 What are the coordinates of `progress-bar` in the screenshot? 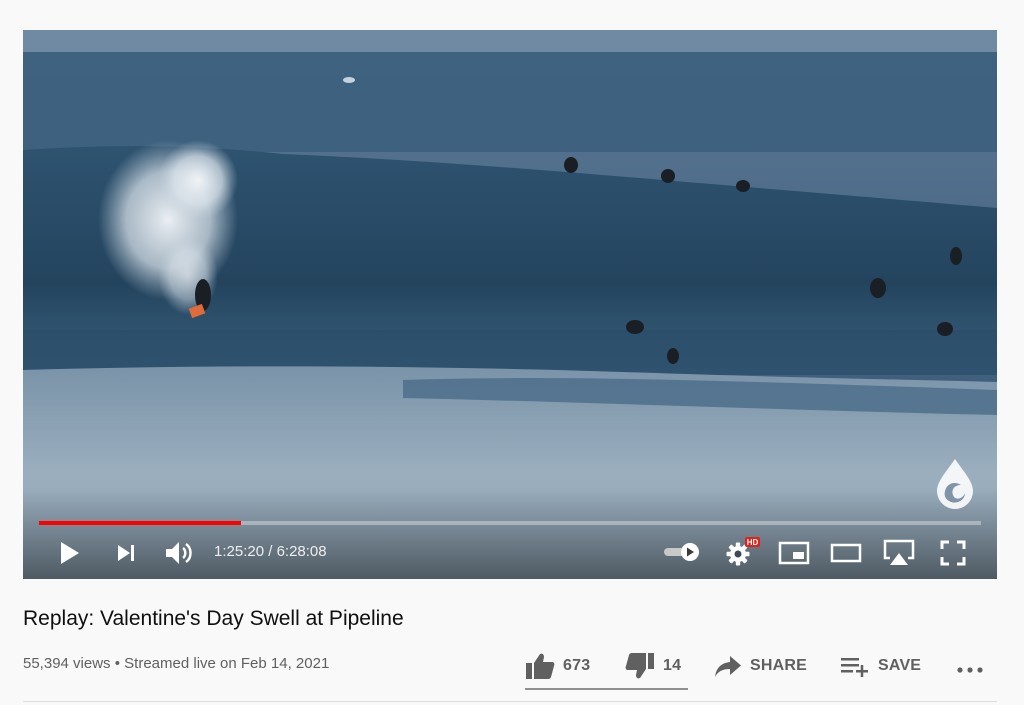 It's located at (510, 523).